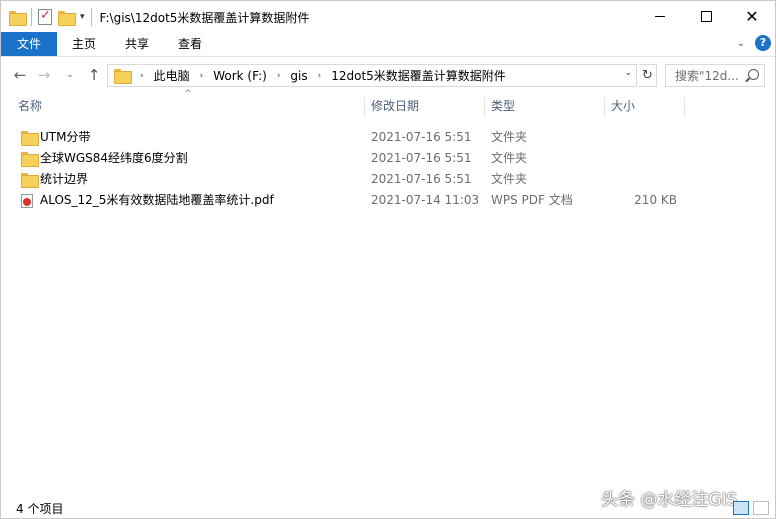  Describe the element at coordinates (754, 43) in the screenshot. I see `ribbon-right-controls: ⌄ ?` at that location.